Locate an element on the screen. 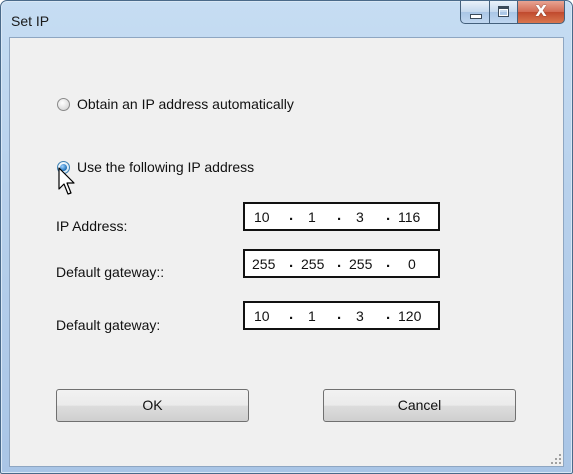 This screenshot has height=474, width=573. close-icon: X is located at coordinates (541, 11).